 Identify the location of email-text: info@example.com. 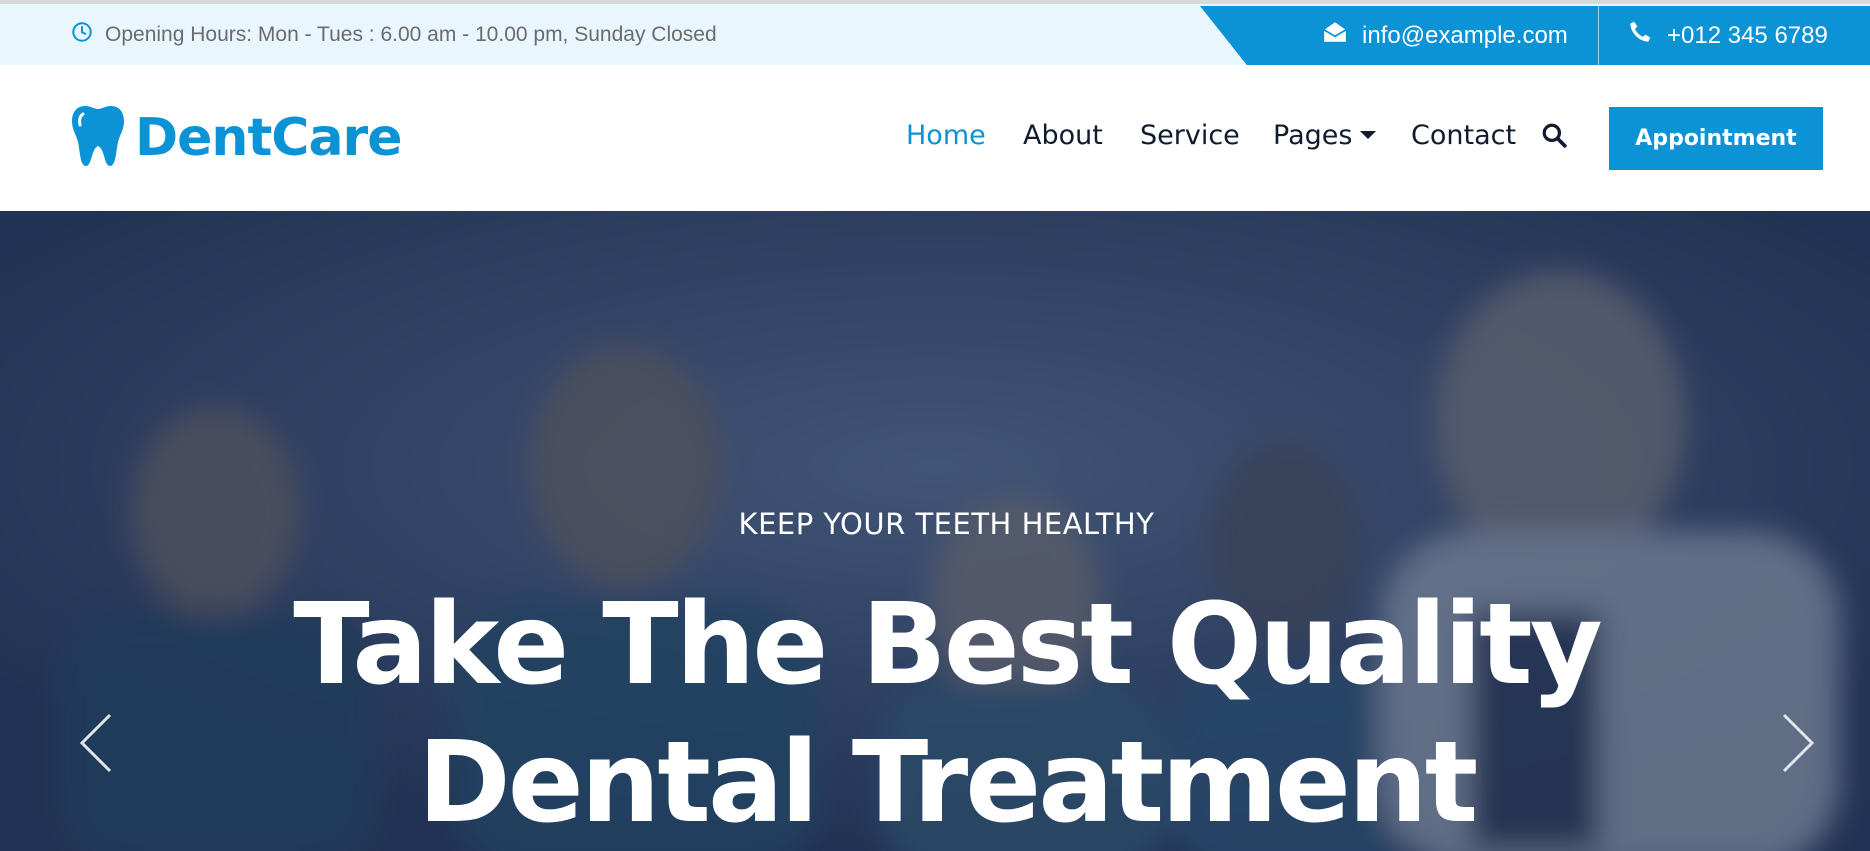
(1465, 35).